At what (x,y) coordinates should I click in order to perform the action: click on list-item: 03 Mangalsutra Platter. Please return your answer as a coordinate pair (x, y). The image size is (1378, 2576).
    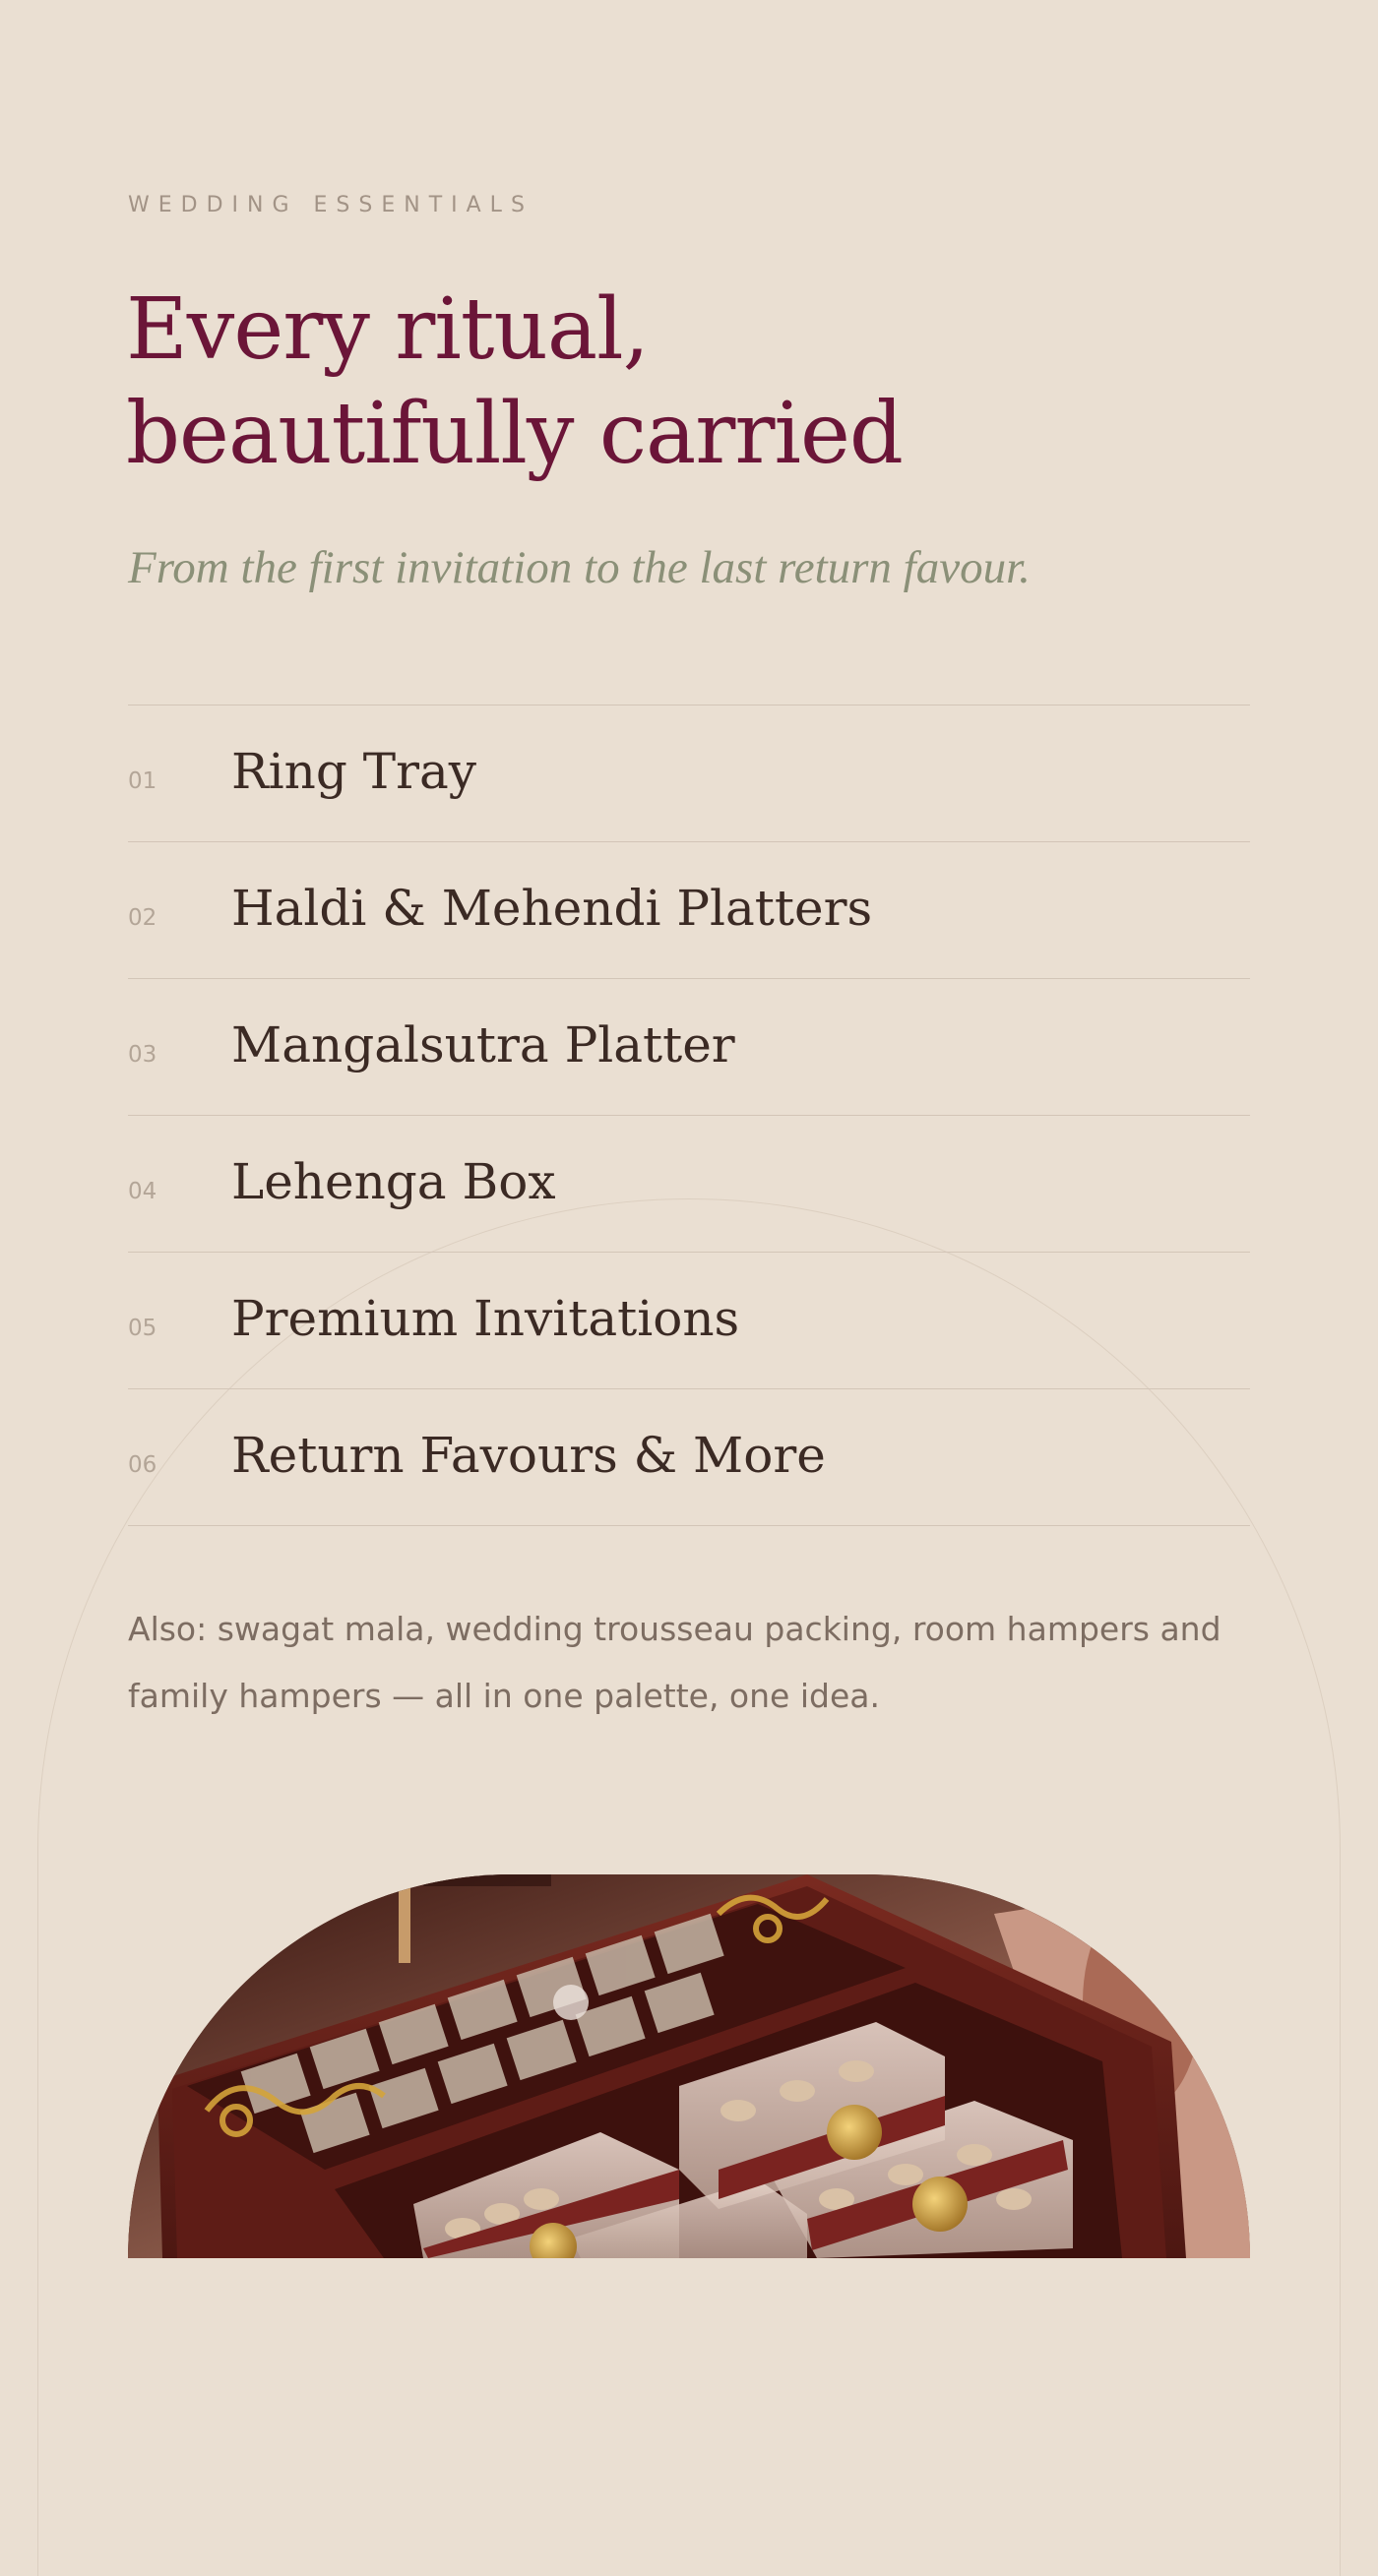
    Looking at the image, I should click on (689, 1046).